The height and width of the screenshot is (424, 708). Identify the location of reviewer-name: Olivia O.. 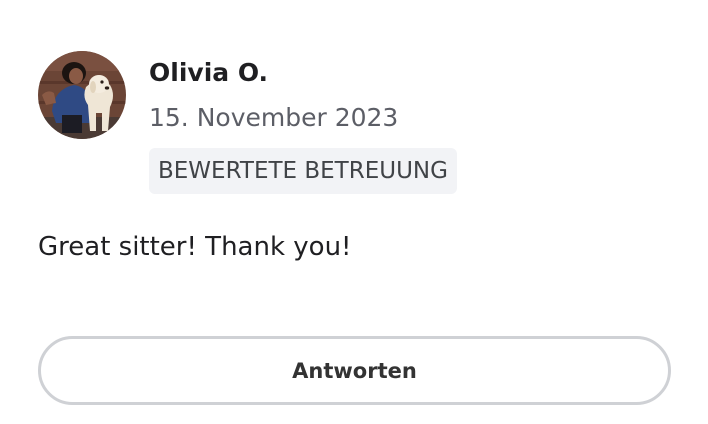
(209, 72).